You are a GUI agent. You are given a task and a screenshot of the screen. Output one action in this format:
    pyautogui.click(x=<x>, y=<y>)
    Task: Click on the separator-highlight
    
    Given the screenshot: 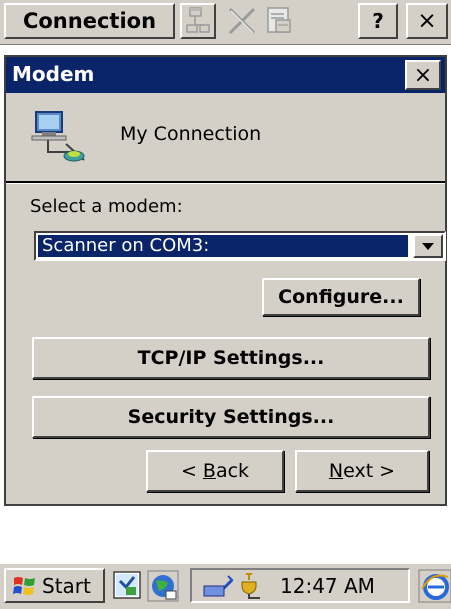 What is the action you would take?
    pyautogui.click(x=225, y=183)
    